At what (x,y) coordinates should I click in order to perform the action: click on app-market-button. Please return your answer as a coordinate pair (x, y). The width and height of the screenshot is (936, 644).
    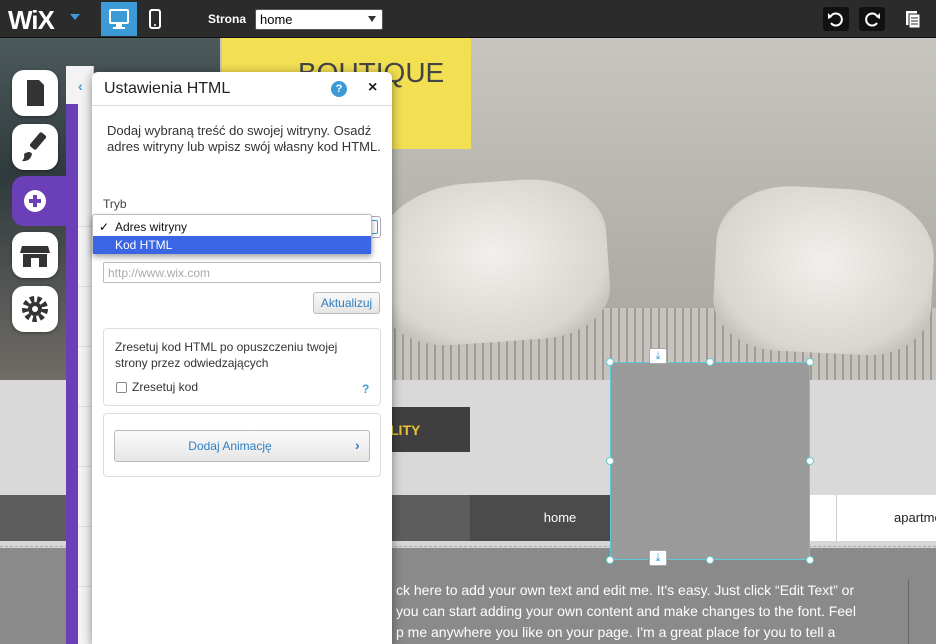
    Looking at the image, I should click on (35, 255).